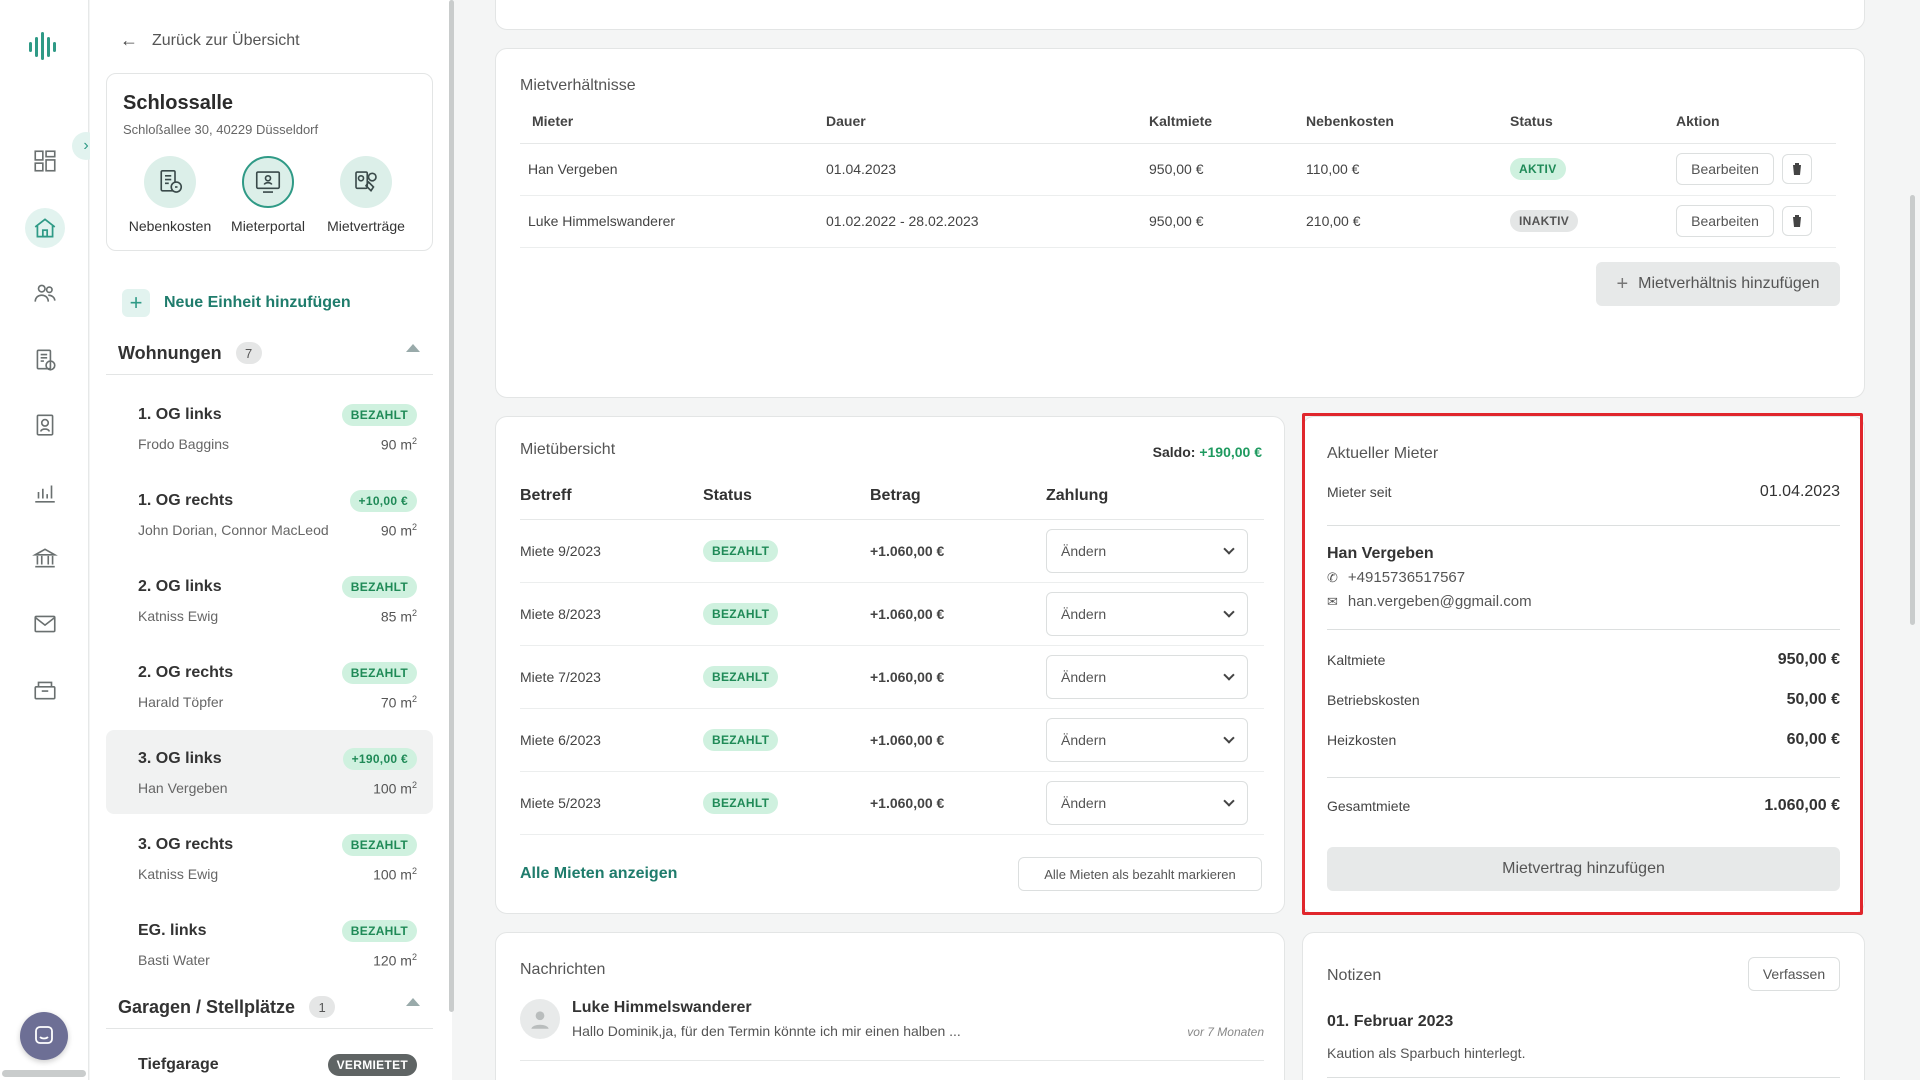 The image size is (1920, 1080). Describe the element at coordinates (611, 803) in the screenshot. I see `subject-cell: Miete 5/2023` at that location.